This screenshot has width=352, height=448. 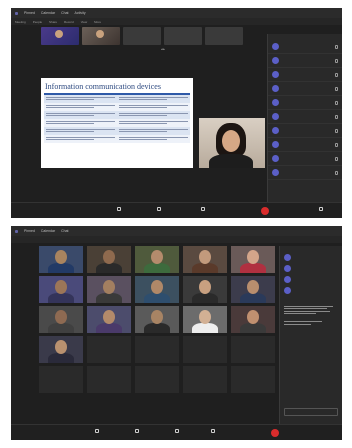 I want to click on toolbar-item: People, so click(x=37, y=22).